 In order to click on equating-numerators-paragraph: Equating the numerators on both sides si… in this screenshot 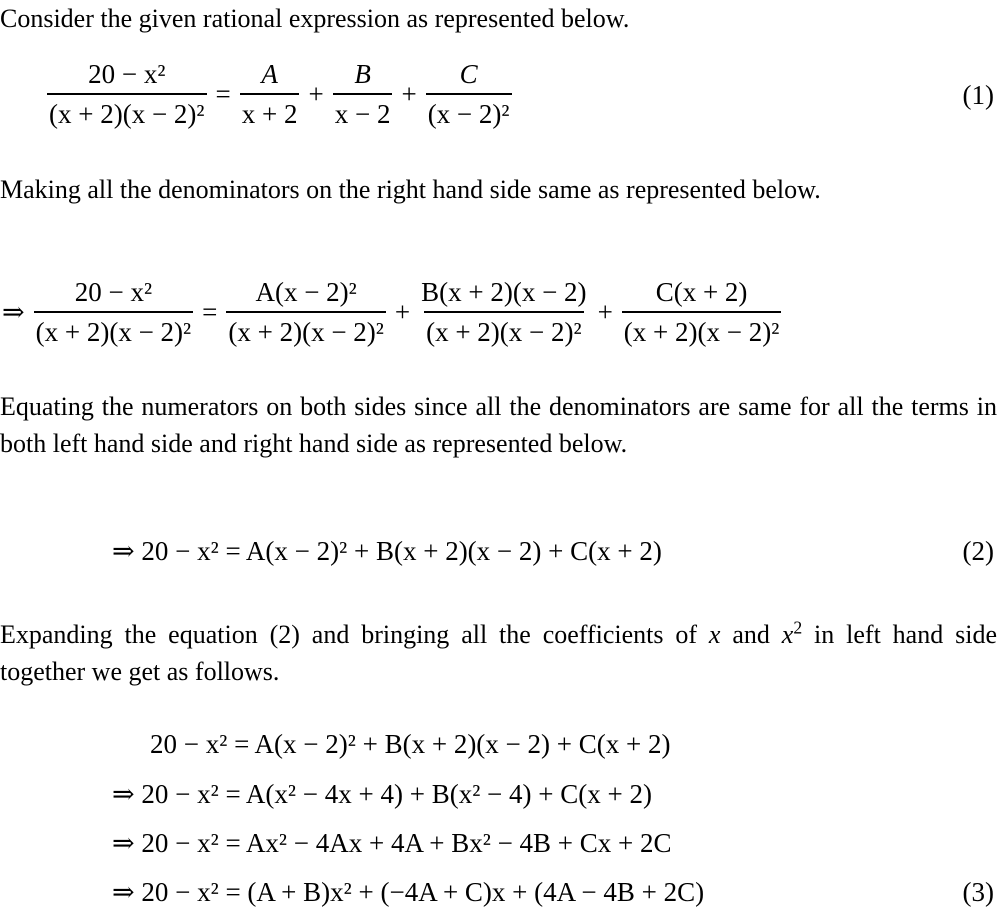, I will do `click(498, 425)`.